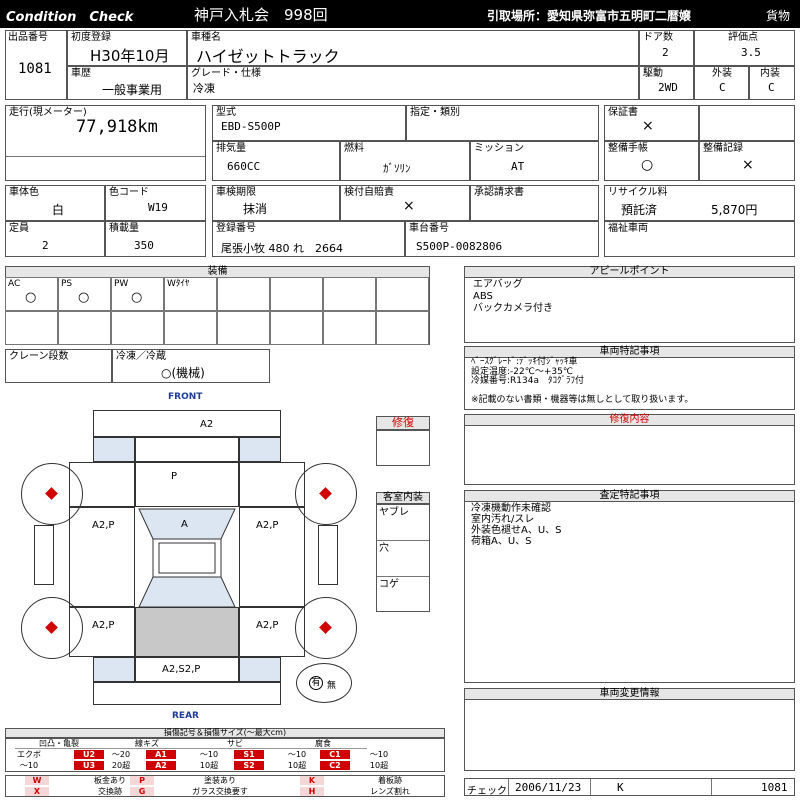  Describe the element at coordinates (58, 210) in the screenshot. I see `color-value: 白` at that location.